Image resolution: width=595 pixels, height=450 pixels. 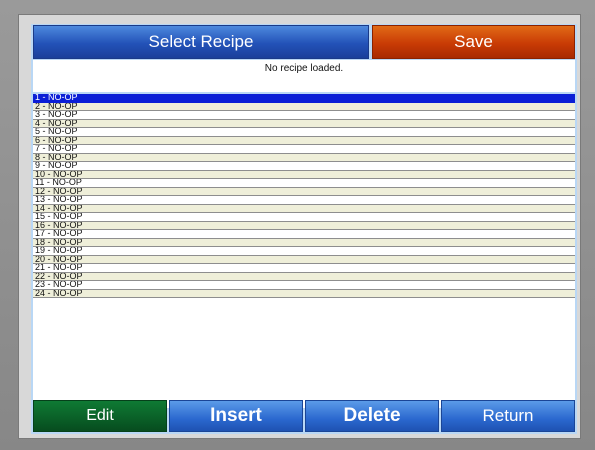 I want to click on recipe-list-item: 12 - NO-OP, so click(x=304, y=191).